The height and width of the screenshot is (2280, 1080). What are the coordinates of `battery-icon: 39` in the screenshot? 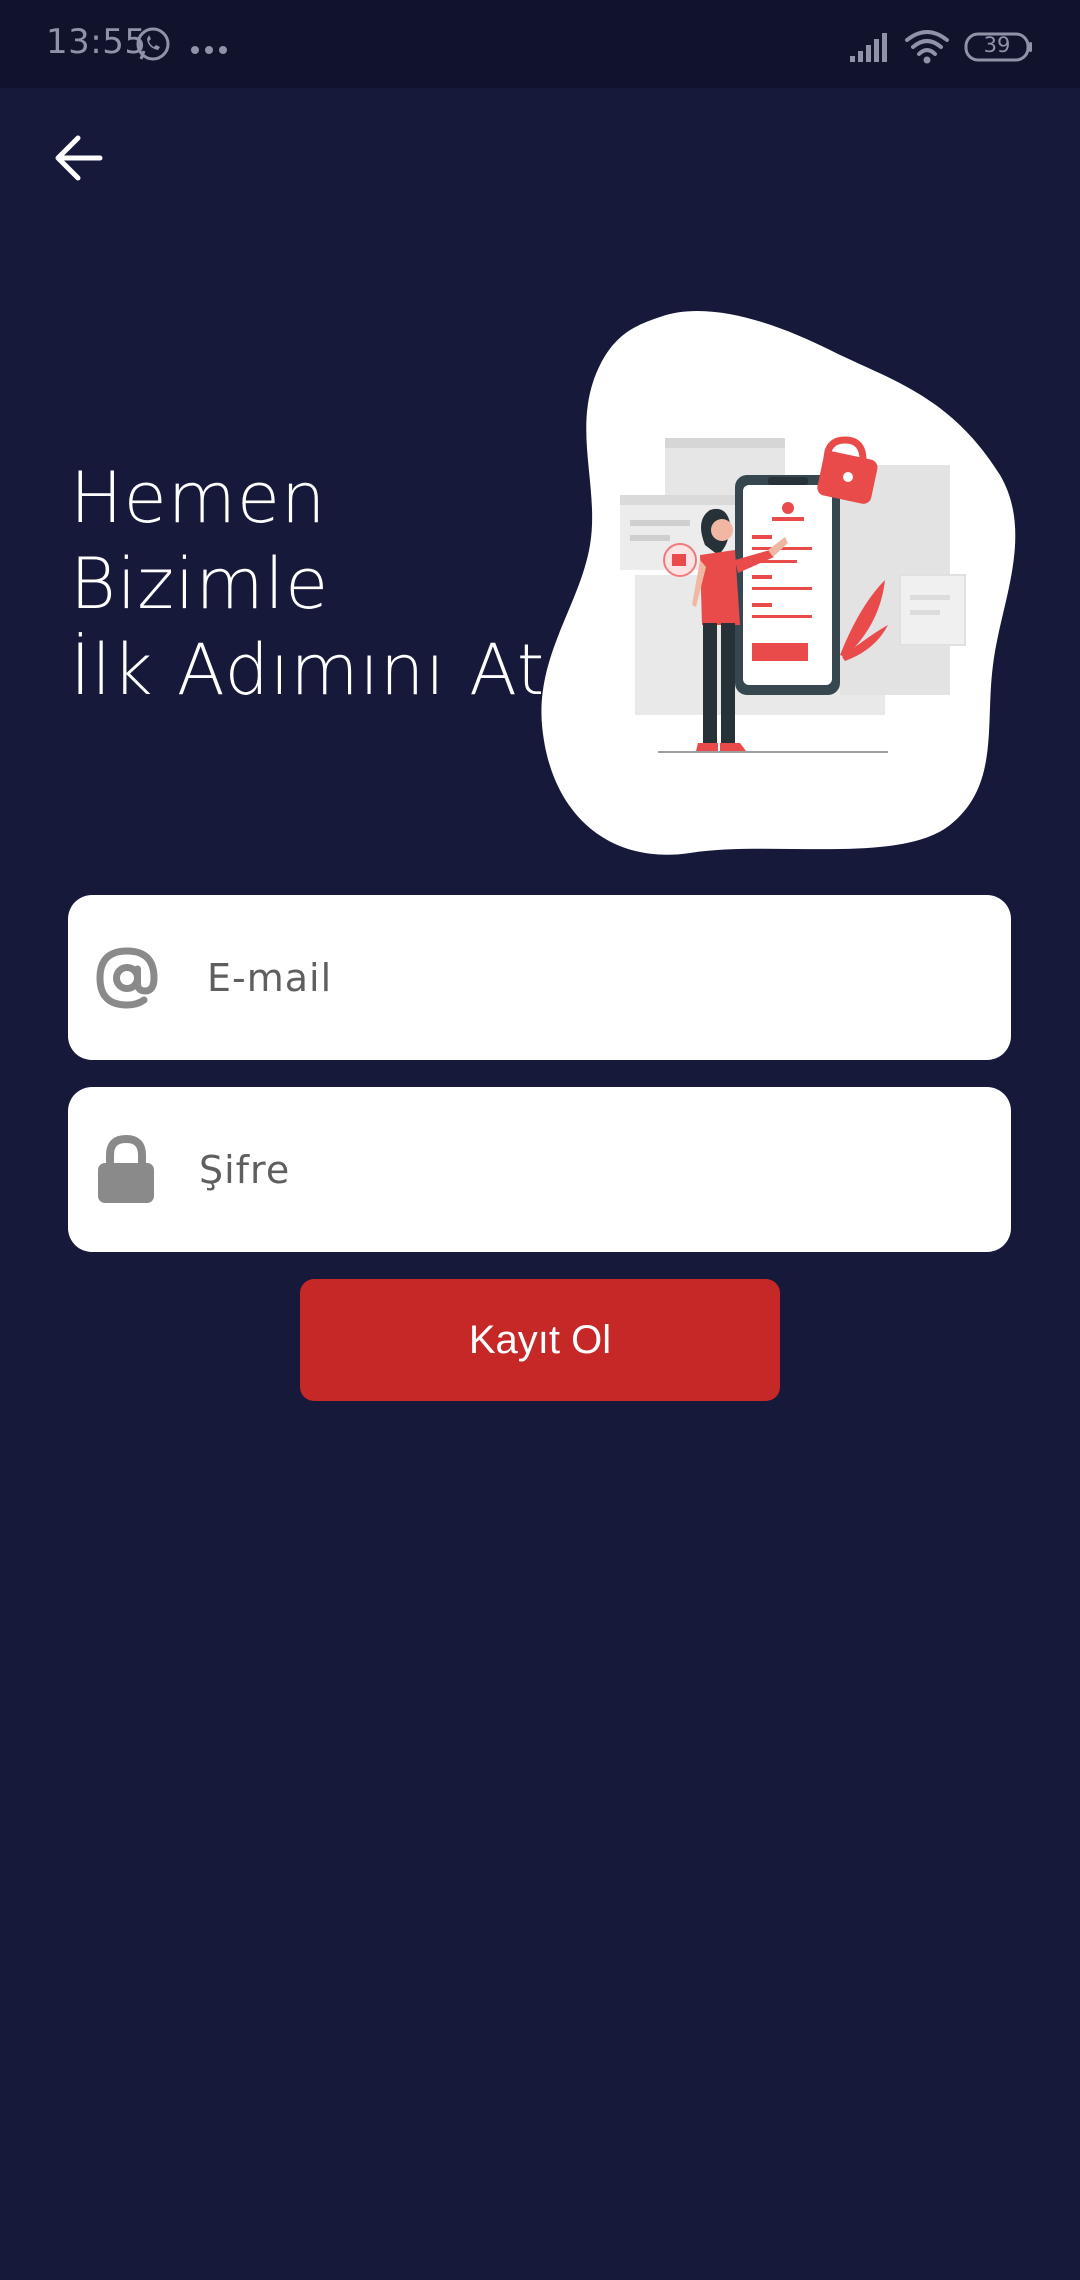 It's located at (999, 49).